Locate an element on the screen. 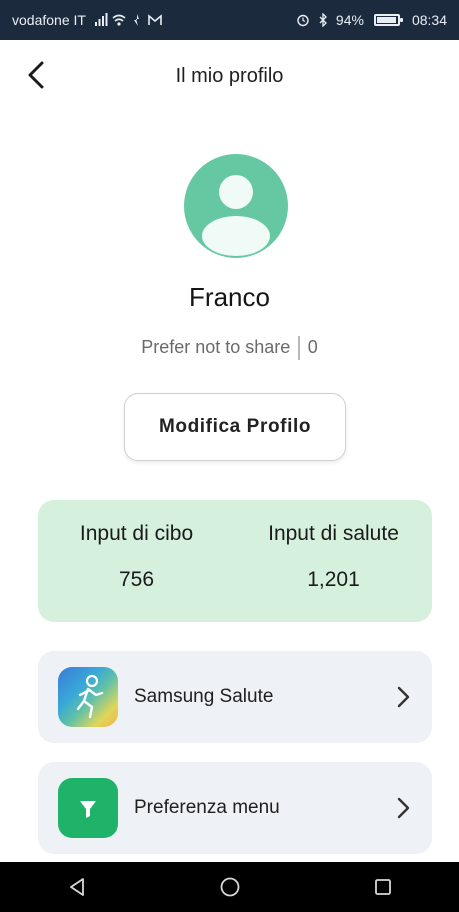 This screenshot has width=459, height=912. status-bar: vodafone IT 94% 08:34 is located at coordinates (229, 20).